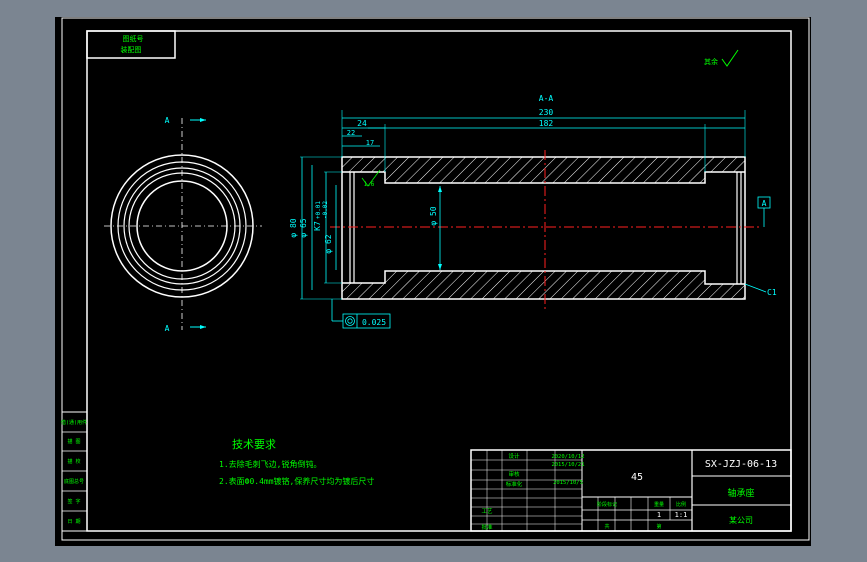 The height and width of the screenshot is (562, 867). What do you see at coordinates (293, 227) in the screenshot?
I see `dim-dia80-label: φ 80` at bounding box center [293, 227].